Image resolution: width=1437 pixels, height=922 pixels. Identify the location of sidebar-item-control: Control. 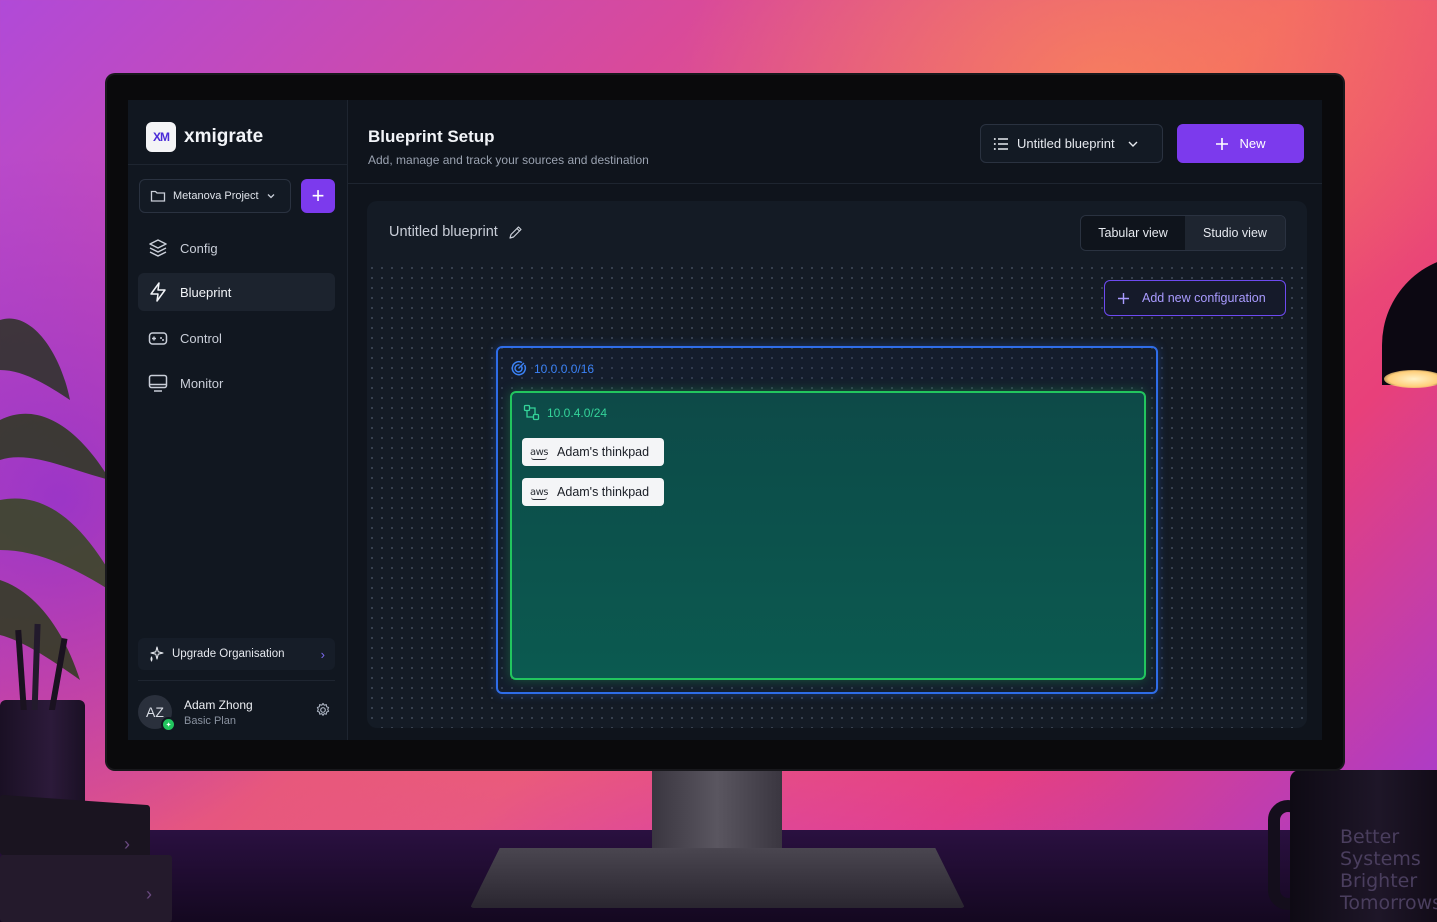
(236, 338).